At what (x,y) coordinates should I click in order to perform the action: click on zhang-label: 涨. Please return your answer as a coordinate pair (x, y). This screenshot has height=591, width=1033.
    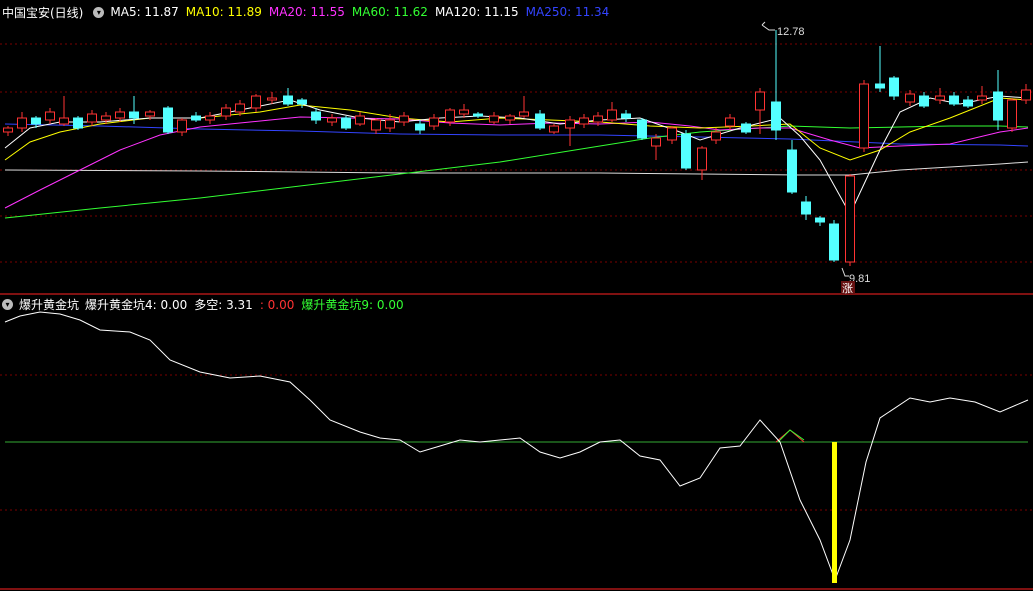
    Looking at the image, I should click on (847, 288).